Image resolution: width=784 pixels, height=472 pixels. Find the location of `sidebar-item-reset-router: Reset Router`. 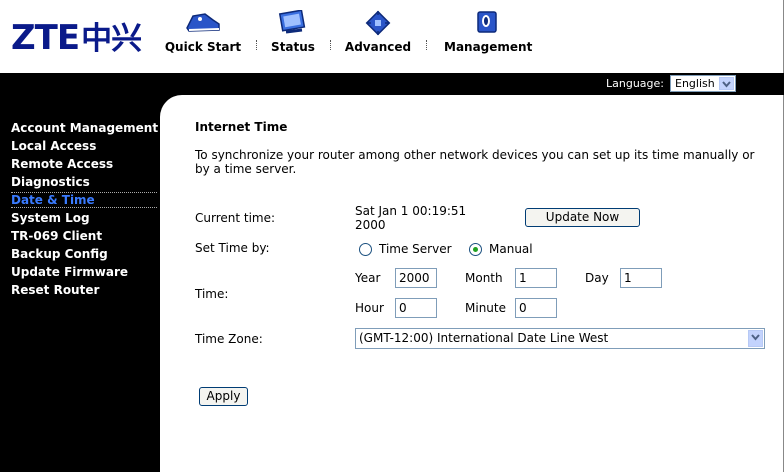

sidebar-item-reset-router: Reset Router is located at coordinates (55, 290).